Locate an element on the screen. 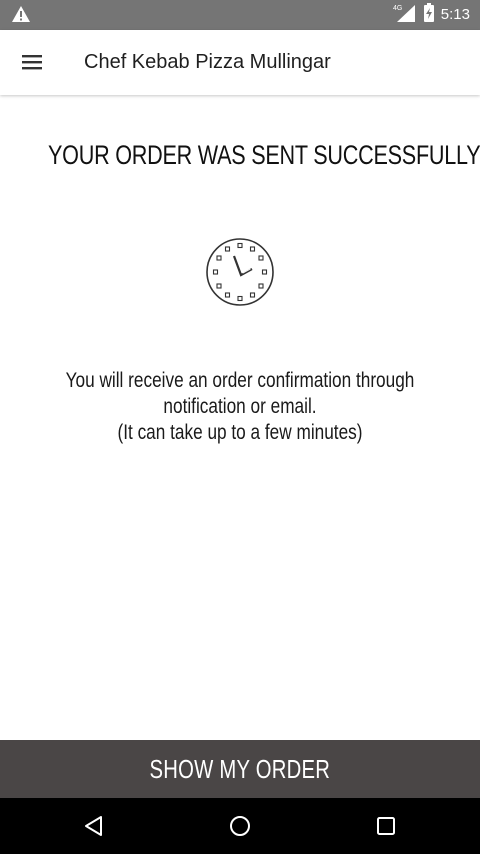 The width and height of the screenshot is (480, 854). network-type-label: 4G is located at coordinates (397, 8).